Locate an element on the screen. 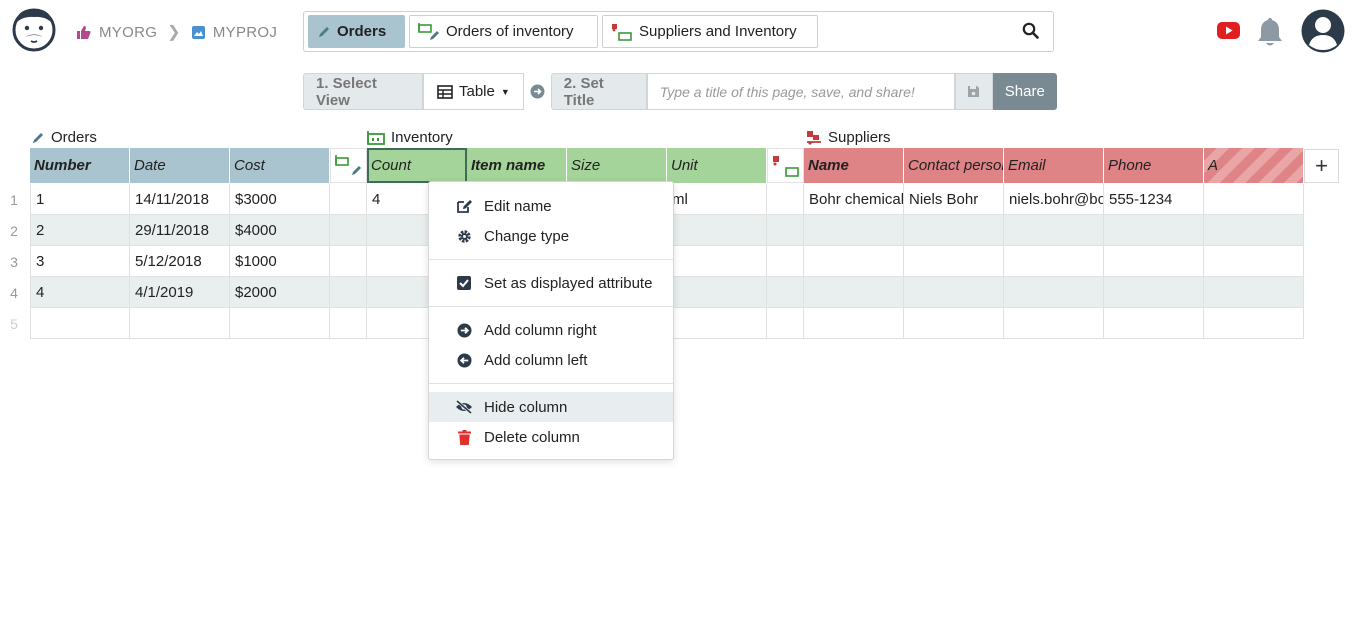  column-header-size: Size is located at coordinates (617, 165).